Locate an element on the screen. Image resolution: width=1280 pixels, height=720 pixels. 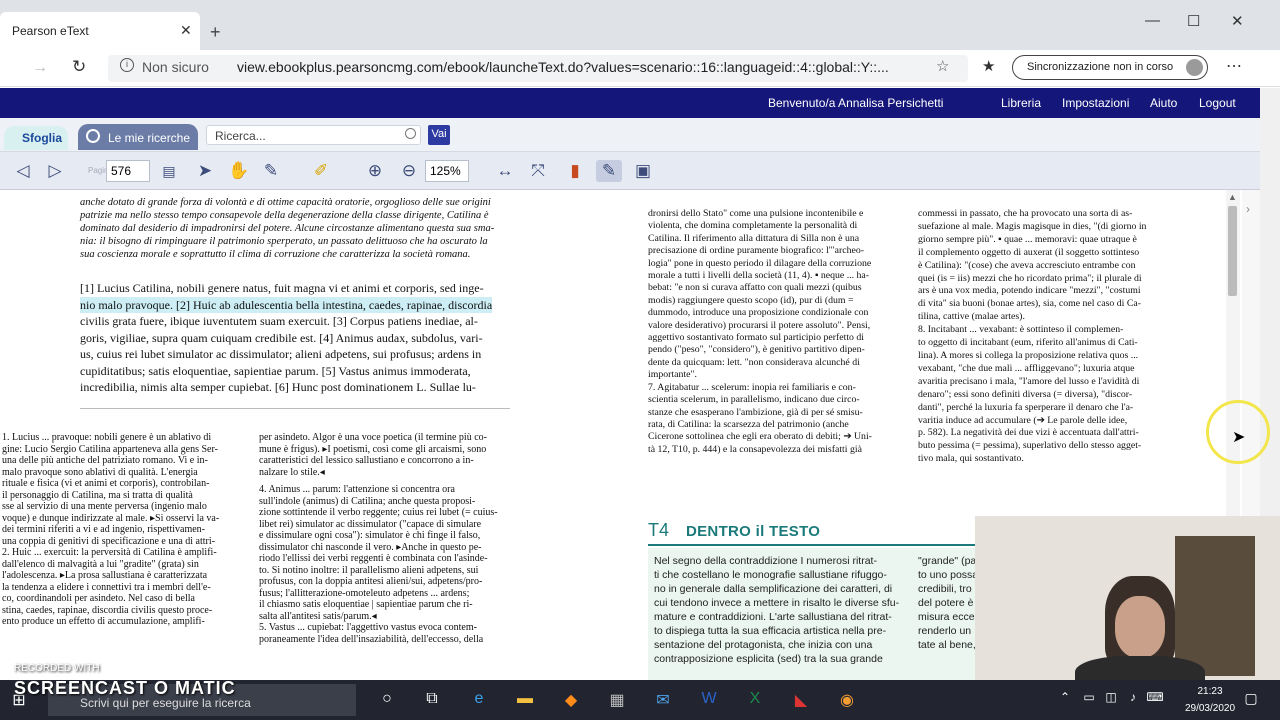
tab-mie-ricerche: Le mie ricerche is located at coordinates (138, 137).